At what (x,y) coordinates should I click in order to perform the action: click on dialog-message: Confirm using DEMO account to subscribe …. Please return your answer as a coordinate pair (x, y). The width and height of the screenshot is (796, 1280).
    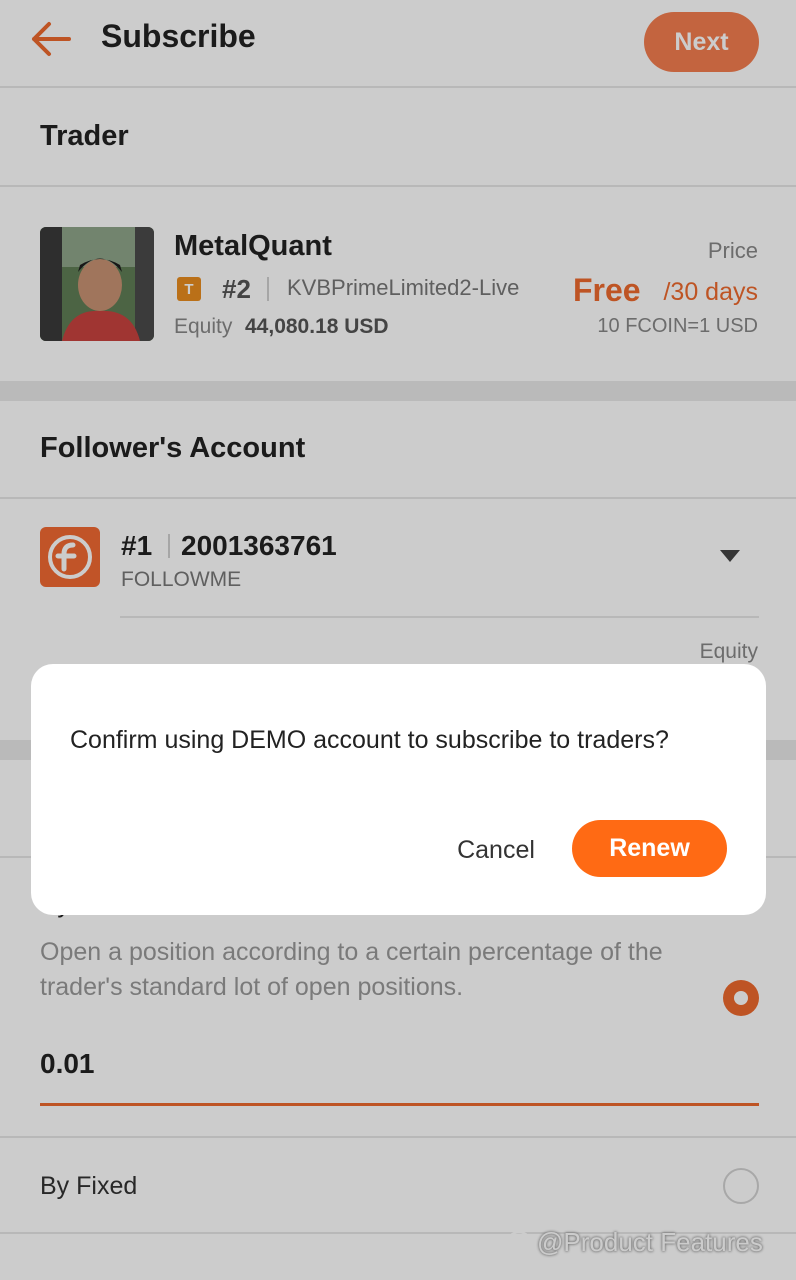
    Looking at the image, I should click on (369, 740).